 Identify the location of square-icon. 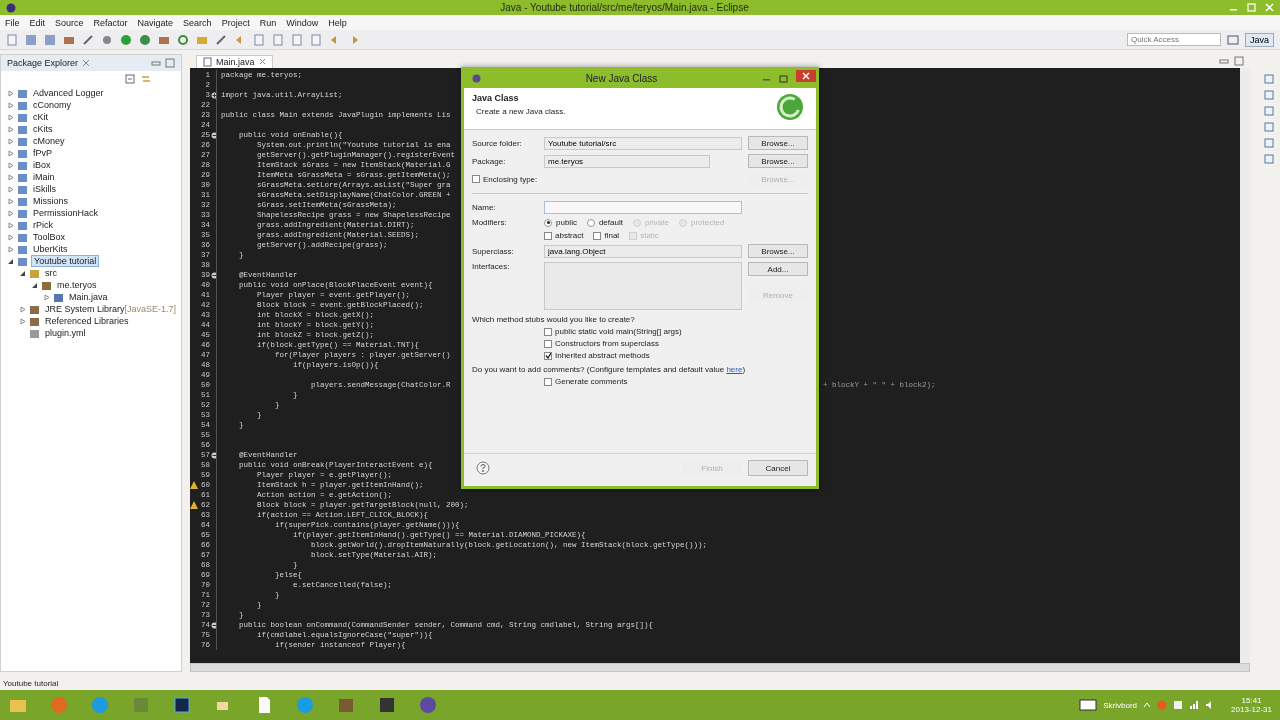
(182, 705).